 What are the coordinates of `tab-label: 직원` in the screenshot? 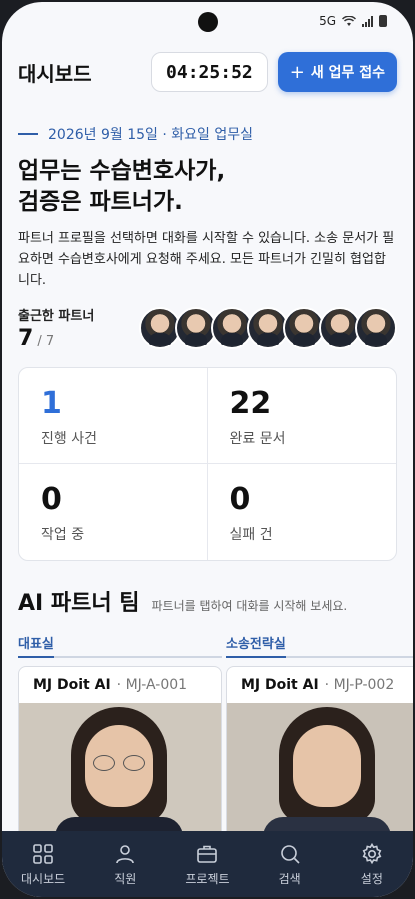 It's located at (125, 878).